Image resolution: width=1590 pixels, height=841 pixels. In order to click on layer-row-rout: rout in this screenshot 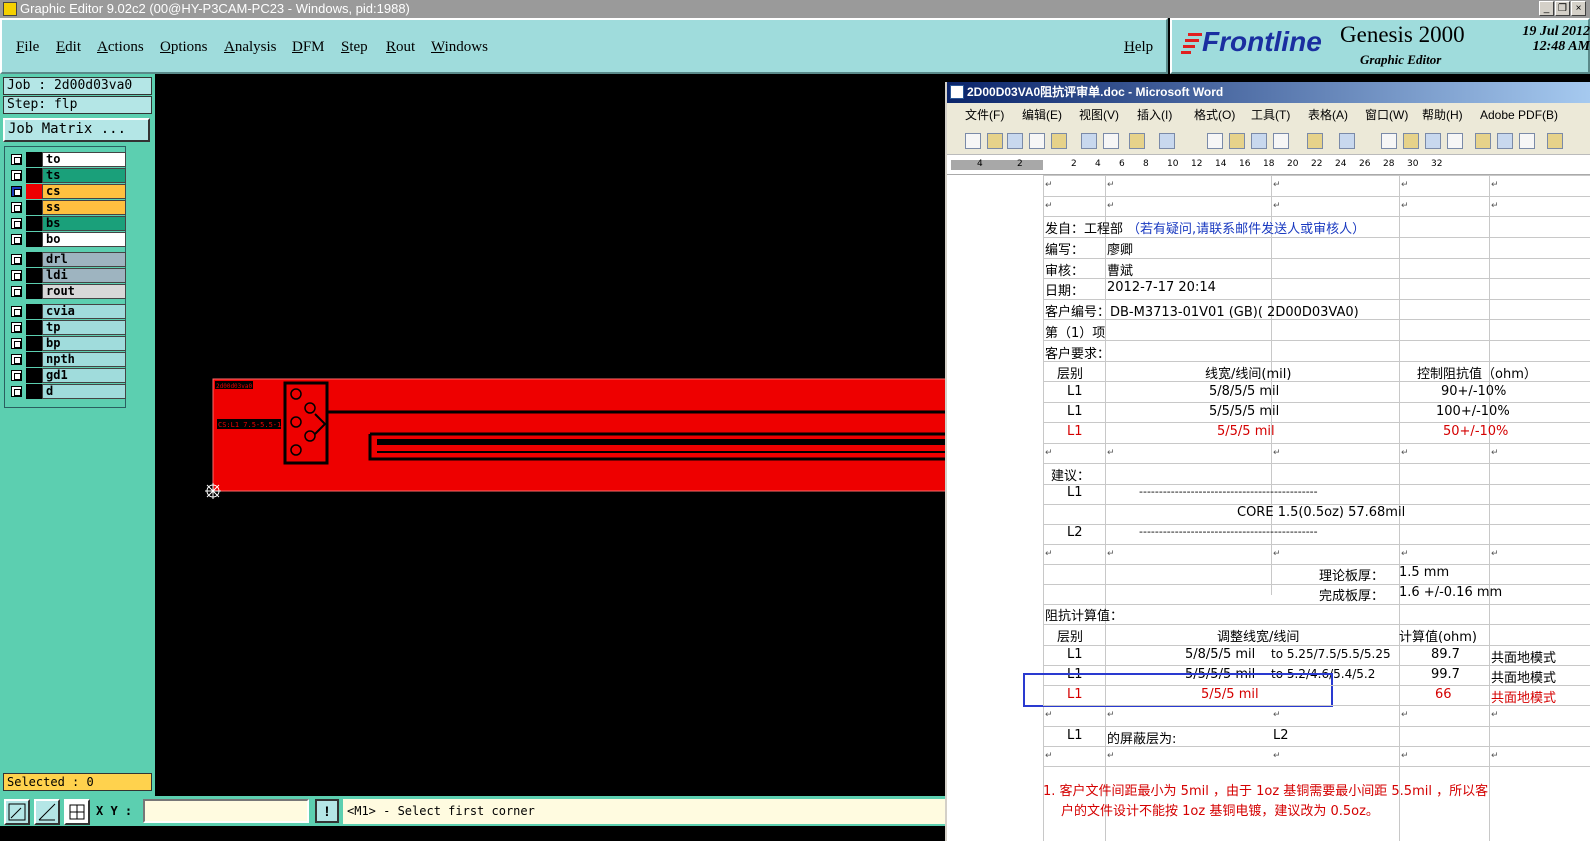, I will do `click(67, 291)`.